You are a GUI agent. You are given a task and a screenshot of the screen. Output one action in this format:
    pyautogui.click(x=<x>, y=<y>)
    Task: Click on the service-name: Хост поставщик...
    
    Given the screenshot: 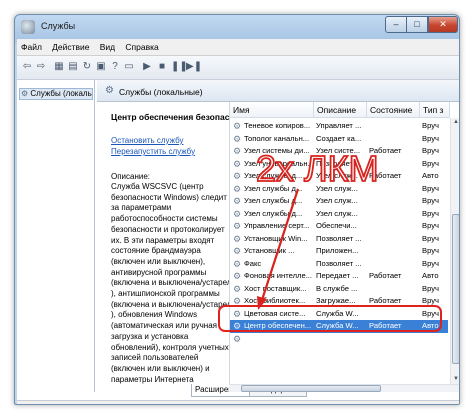 What is the action you would take?
    pyautogui.click(x=275, y=288)
    